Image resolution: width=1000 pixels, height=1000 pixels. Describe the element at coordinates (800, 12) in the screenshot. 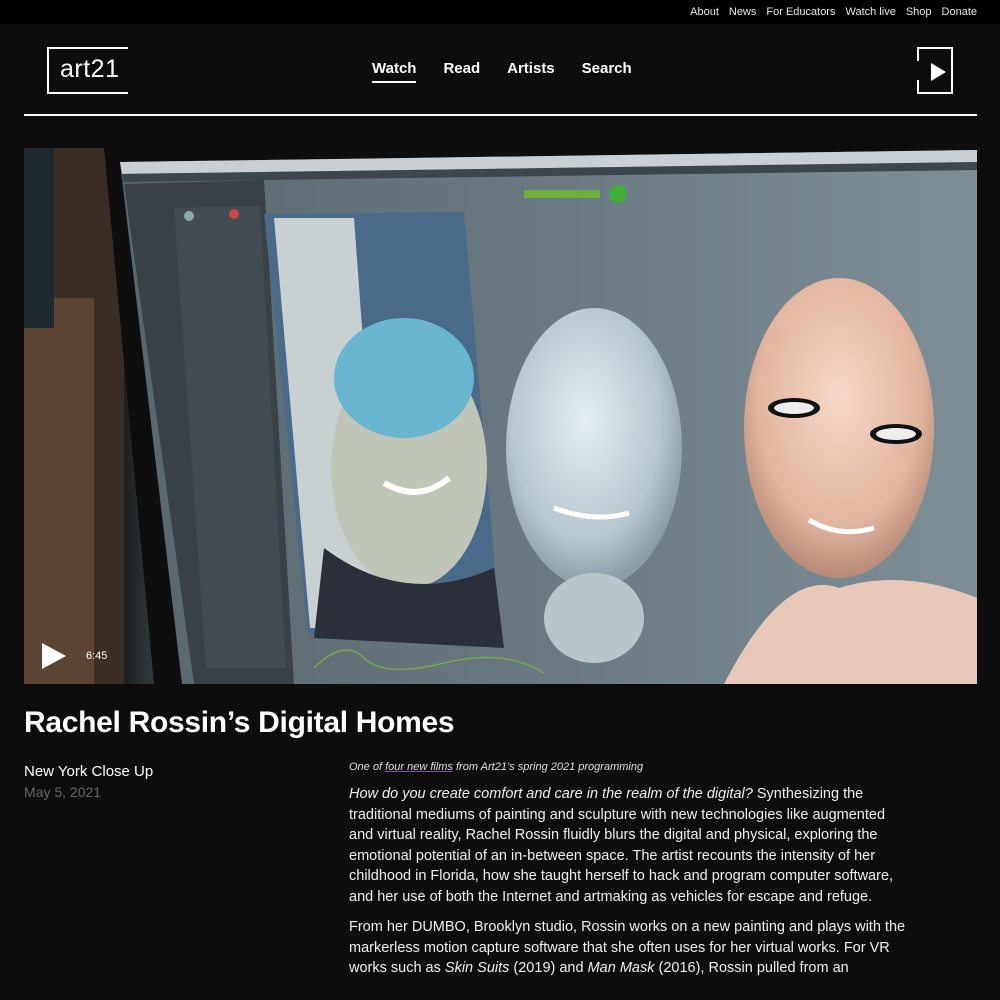

I see `utility-link-for-educators: For Educators` at that location.